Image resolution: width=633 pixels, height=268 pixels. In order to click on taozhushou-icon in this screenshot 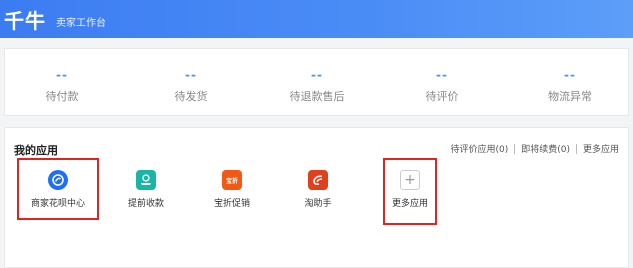, I will do `click(318, 180)`.